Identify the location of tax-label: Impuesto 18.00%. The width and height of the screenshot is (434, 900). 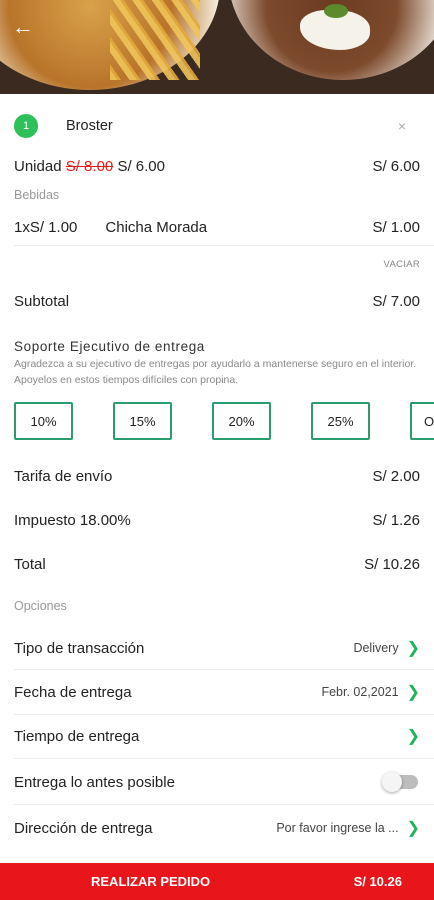
(72, 520).